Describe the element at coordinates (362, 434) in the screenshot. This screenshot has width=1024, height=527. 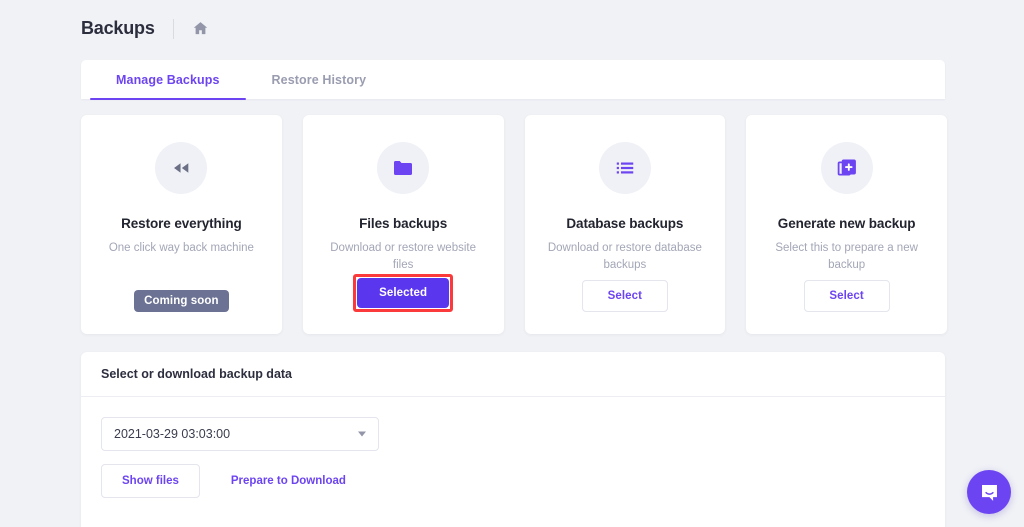
I see `chevron-down-icon` at that location.